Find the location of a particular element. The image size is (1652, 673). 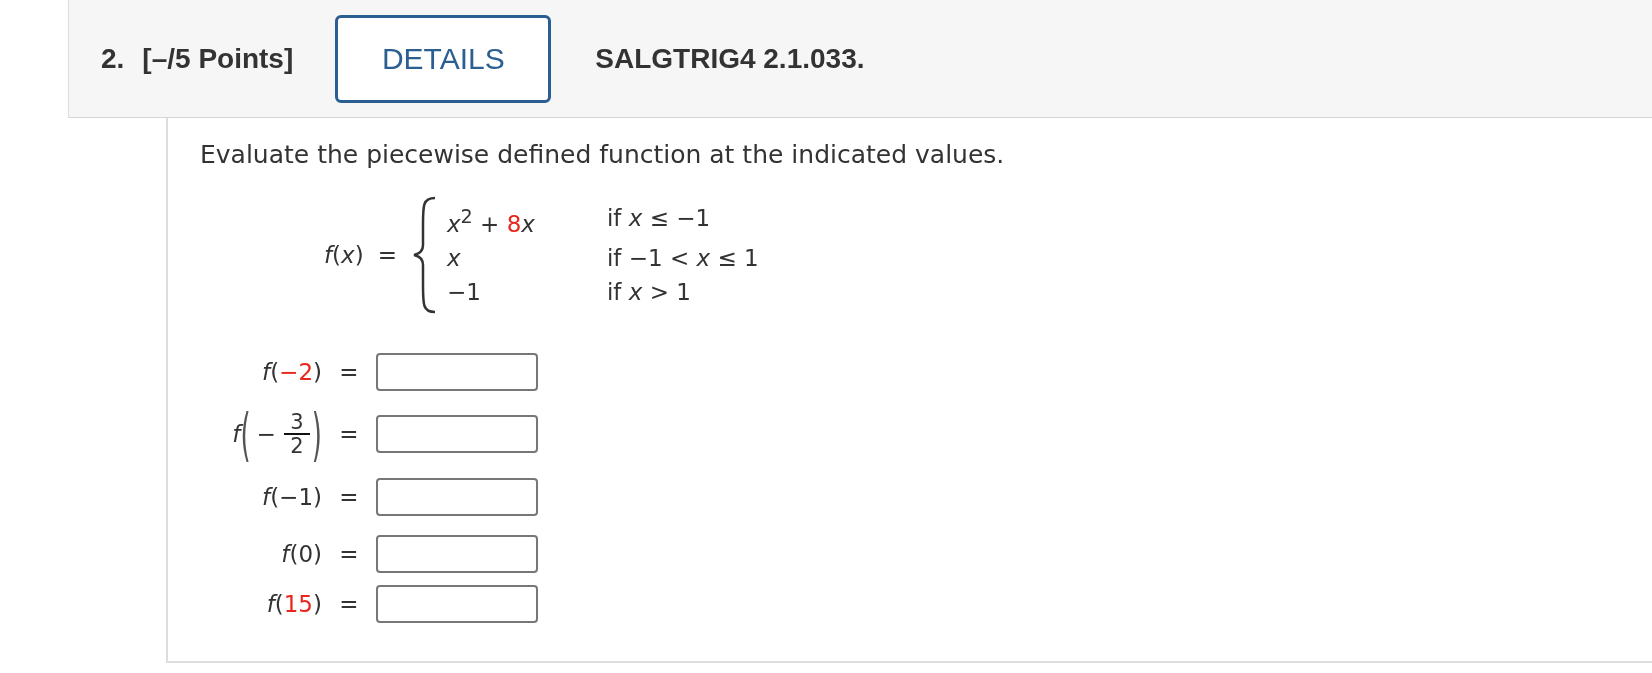

function-call: f(0) is located at coordinates (301, 554).